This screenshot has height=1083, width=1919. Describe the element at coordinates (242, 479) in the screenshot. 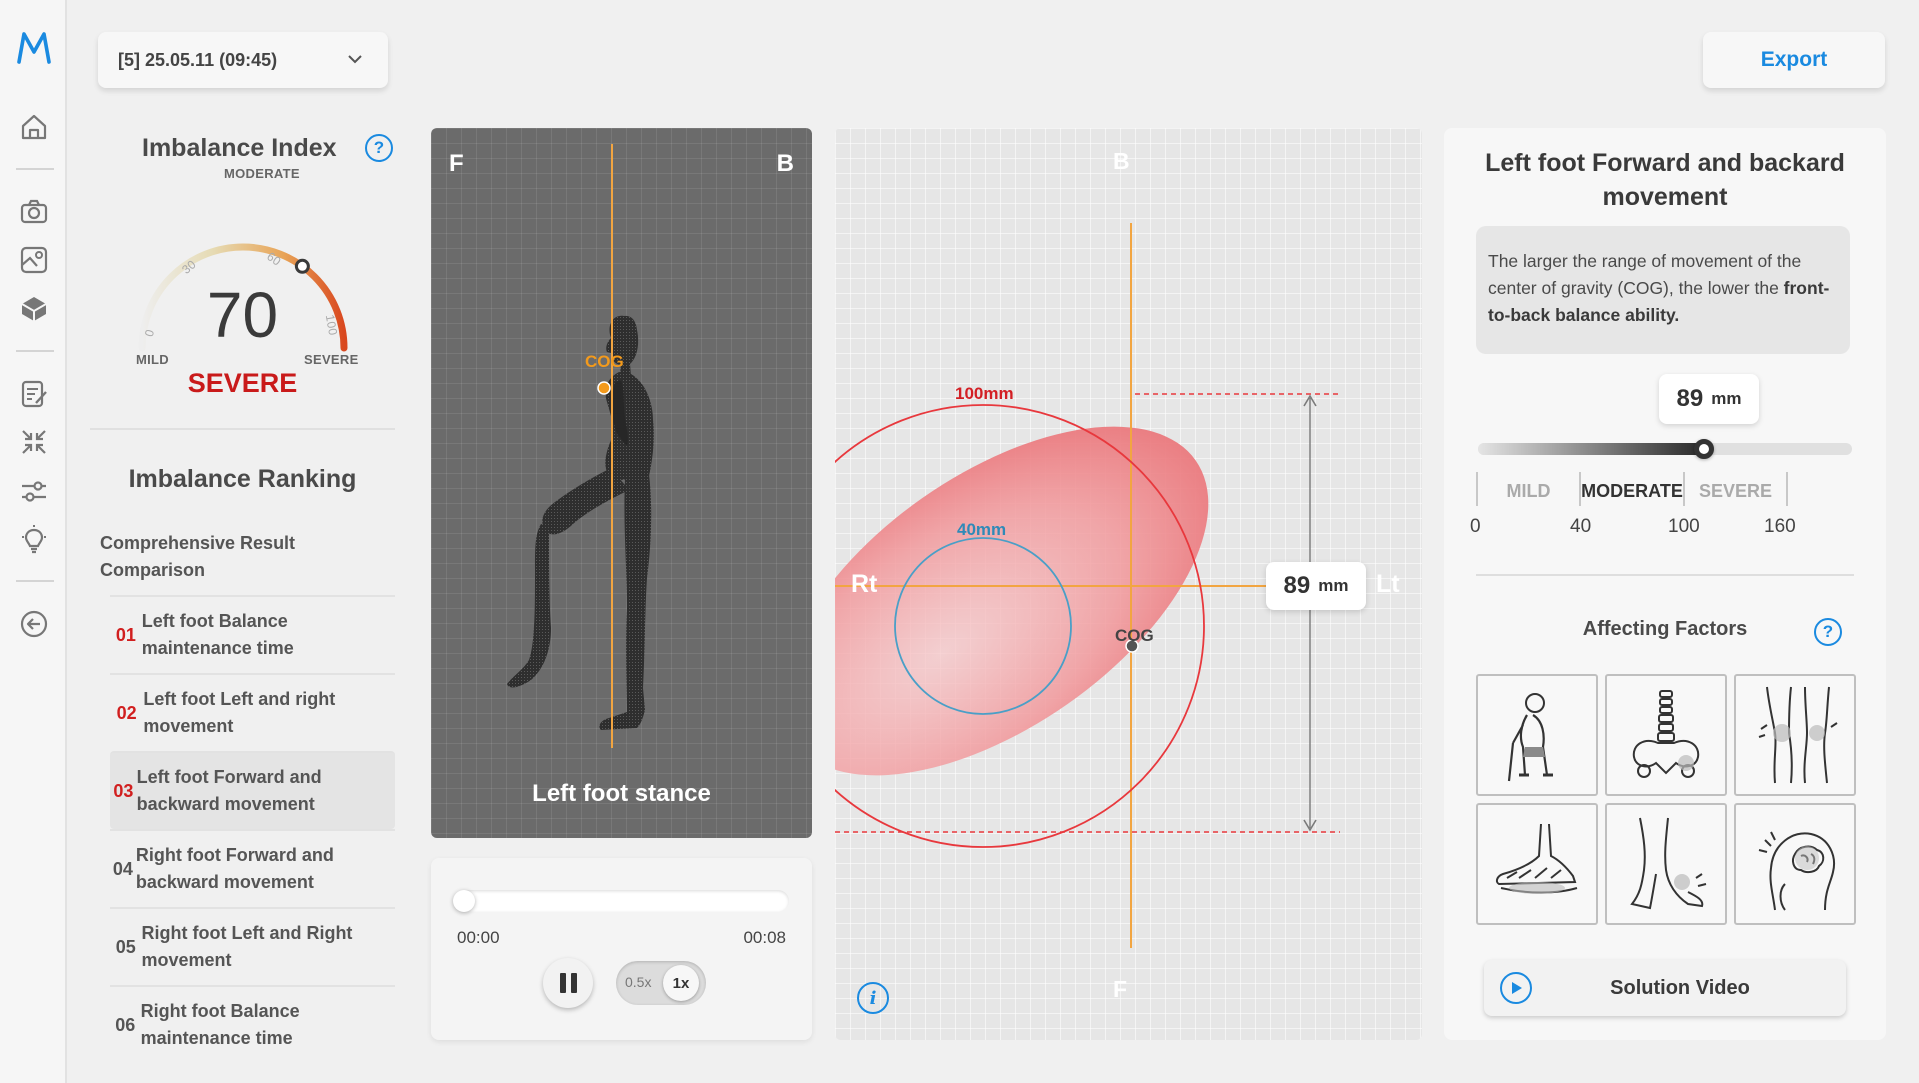

I see `ranking-title: Imbalance Ranking` at that location.